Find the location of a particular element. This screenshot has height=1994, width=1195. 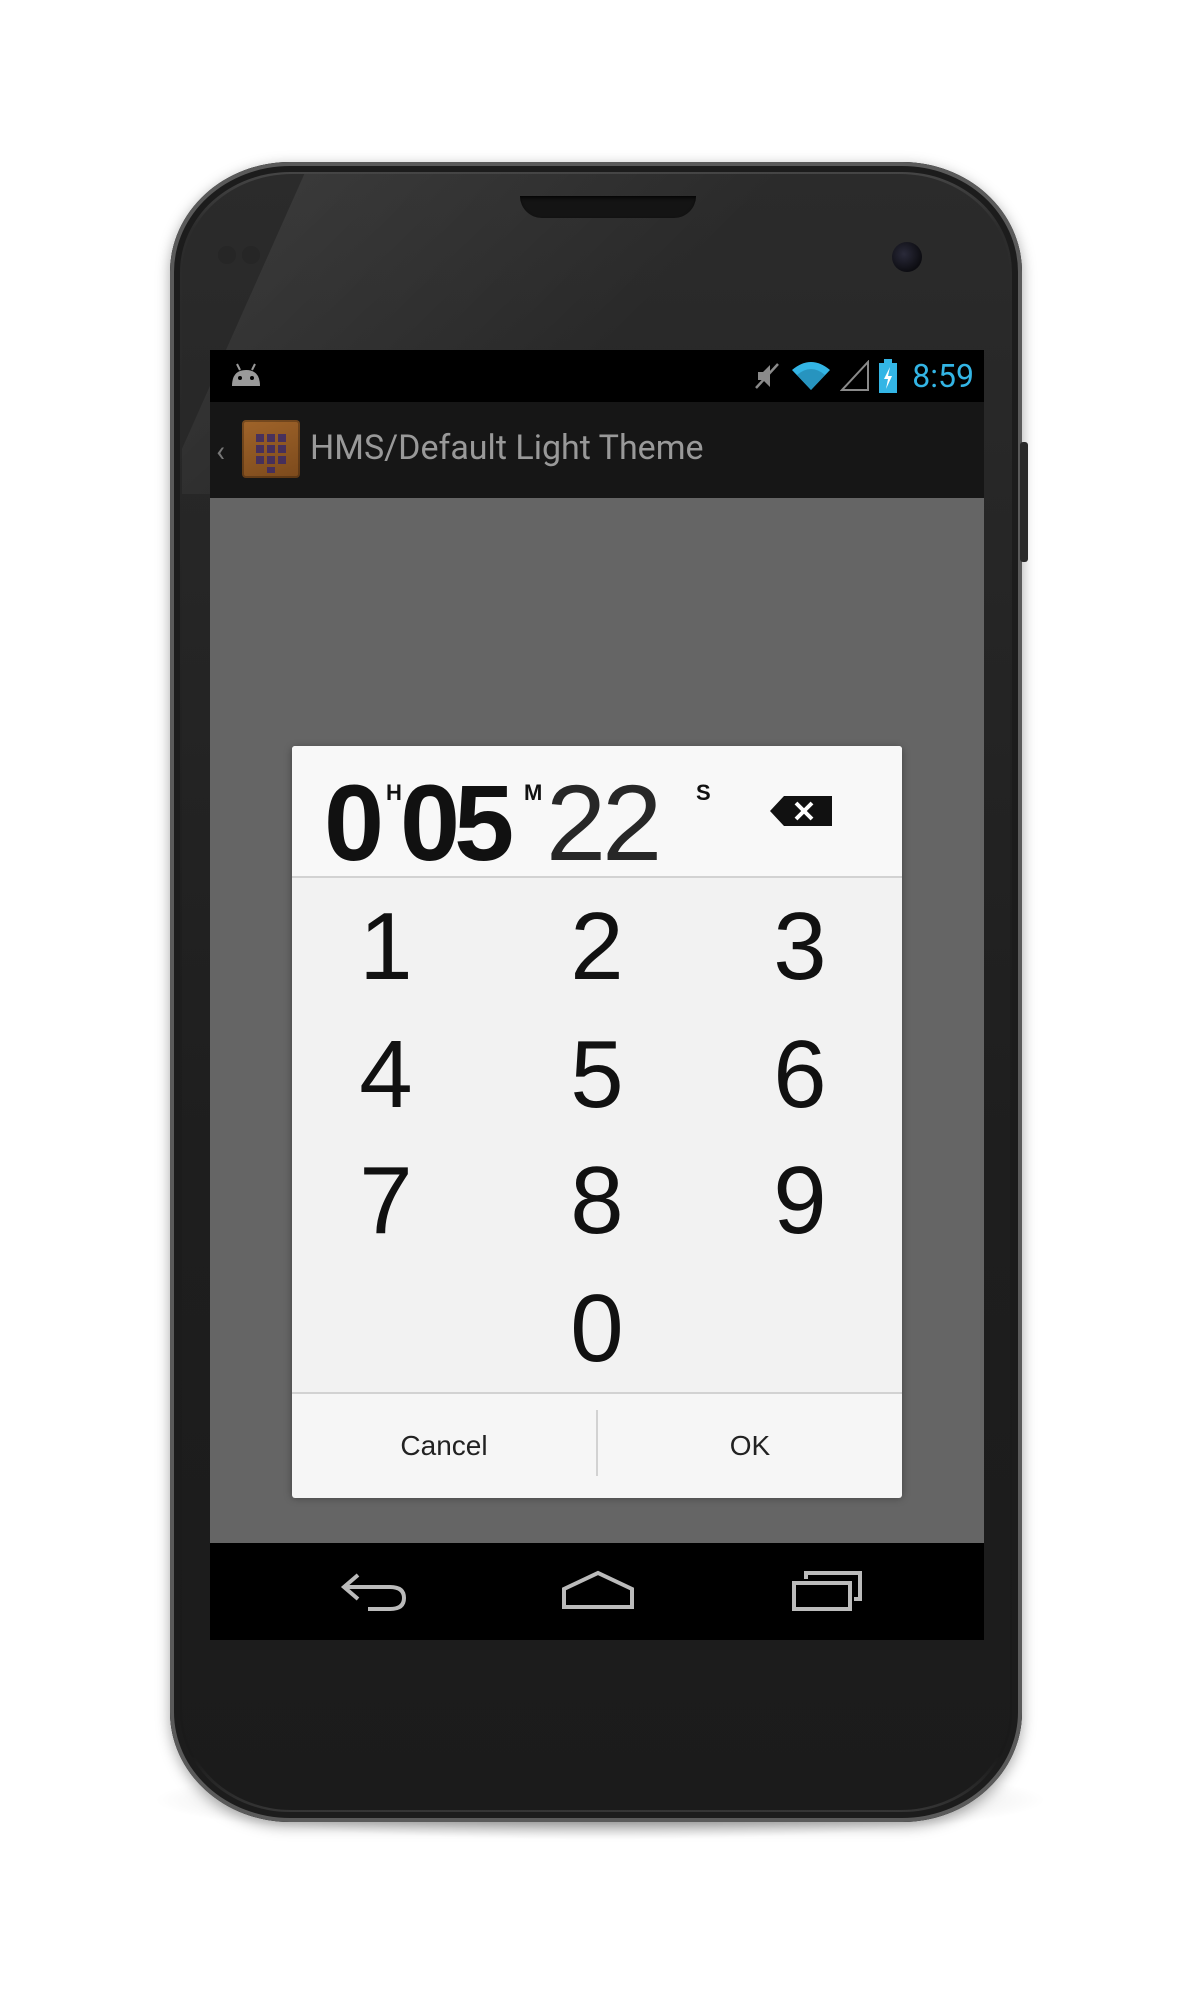

ok-button: OK is located at coordinates (750, 1446).